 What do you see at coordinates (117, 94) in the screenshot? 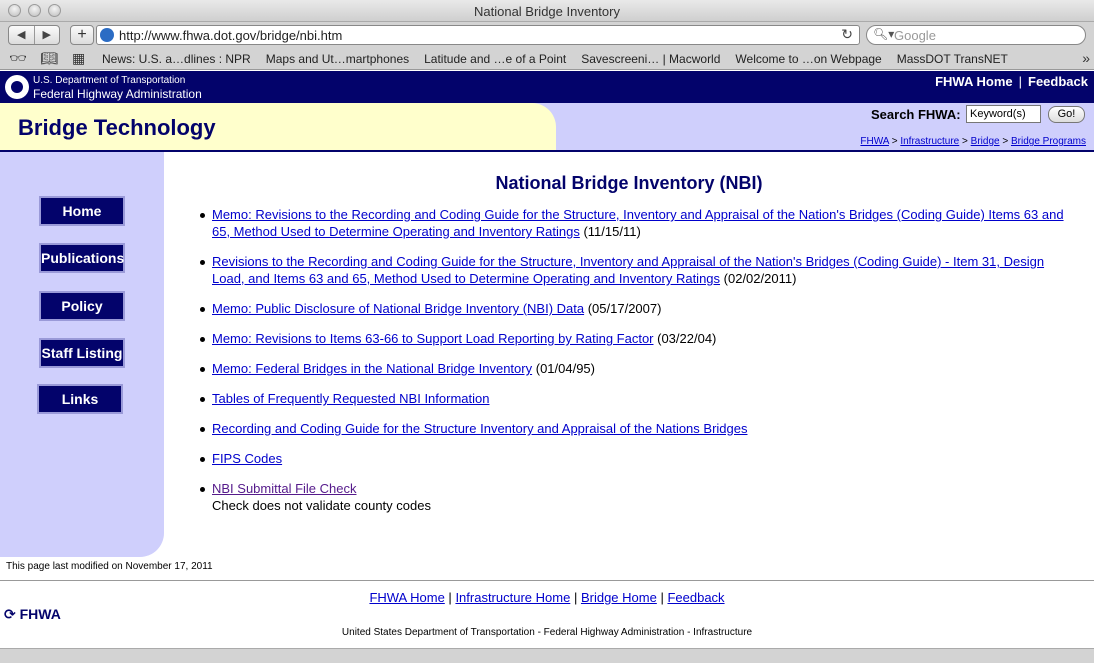
I see `fhwa-agency-name: Federal Highway Administration` at bounding box center [117, 94].